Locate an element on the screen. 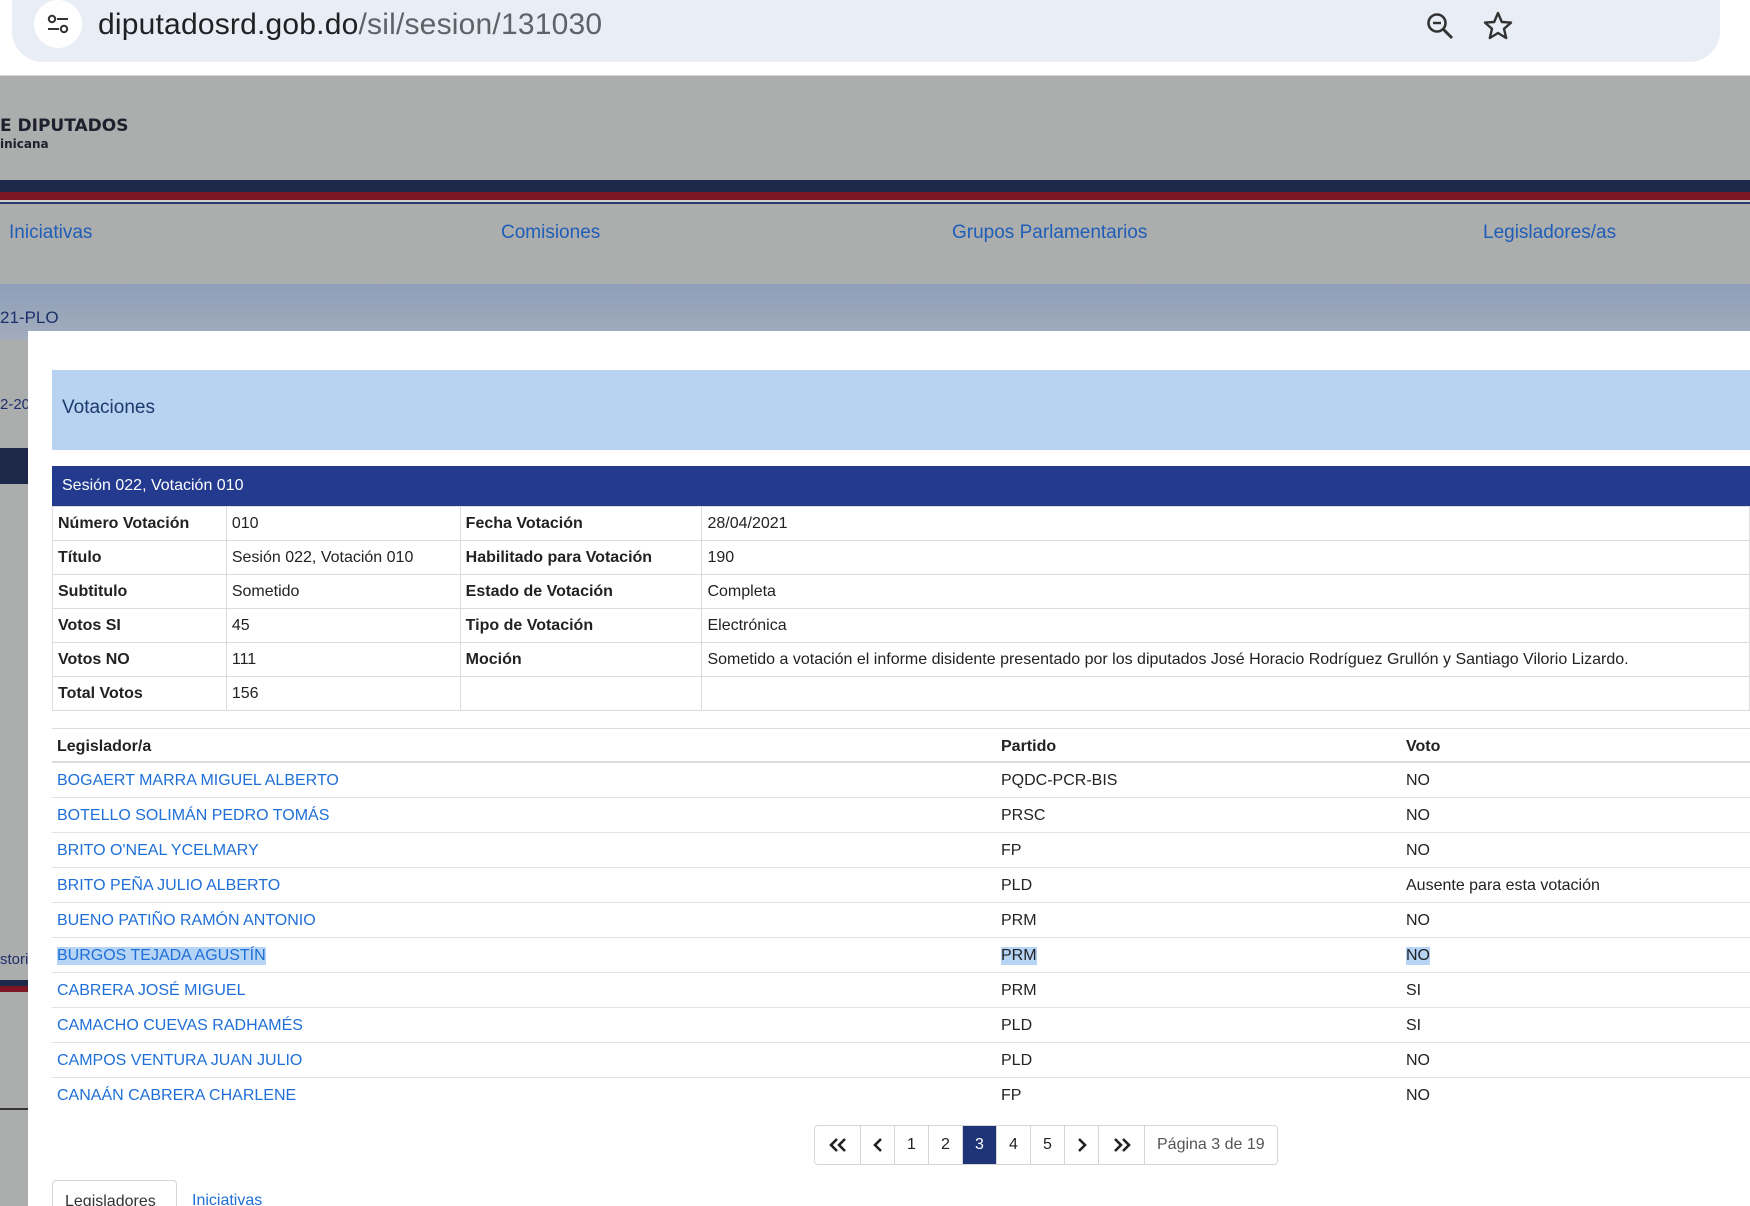 Image resolution: width=1750 pixels, height=1206 pixels. table-row-selected: BURGOS TEJADA AGUSTÍN PRM NO is located at coordinates (901, 955).